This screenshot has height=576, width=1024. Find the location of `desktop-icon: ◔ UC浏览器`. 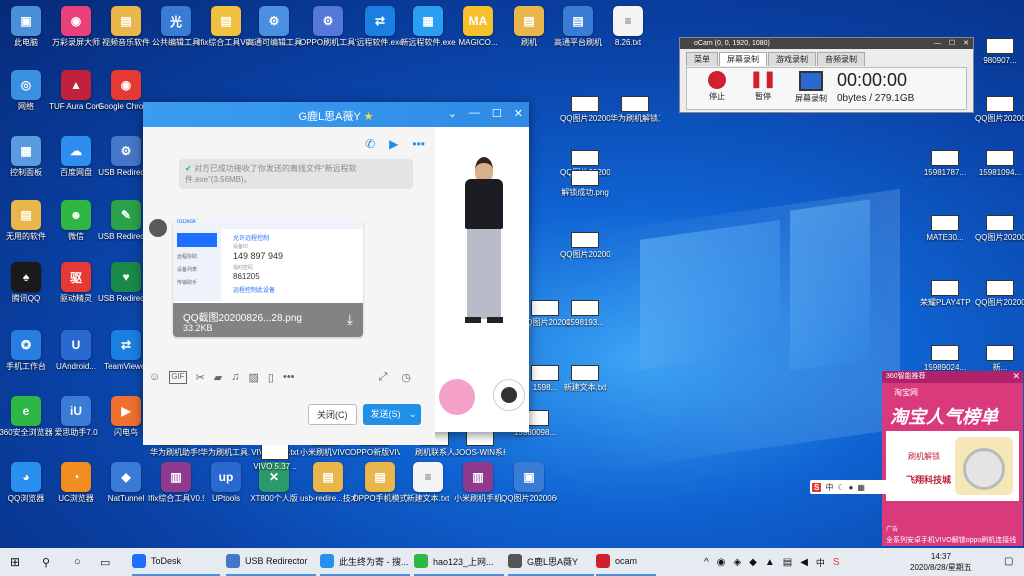

desktop-icon: ◔ UC浏览器 is located at coordinates (76, 482).